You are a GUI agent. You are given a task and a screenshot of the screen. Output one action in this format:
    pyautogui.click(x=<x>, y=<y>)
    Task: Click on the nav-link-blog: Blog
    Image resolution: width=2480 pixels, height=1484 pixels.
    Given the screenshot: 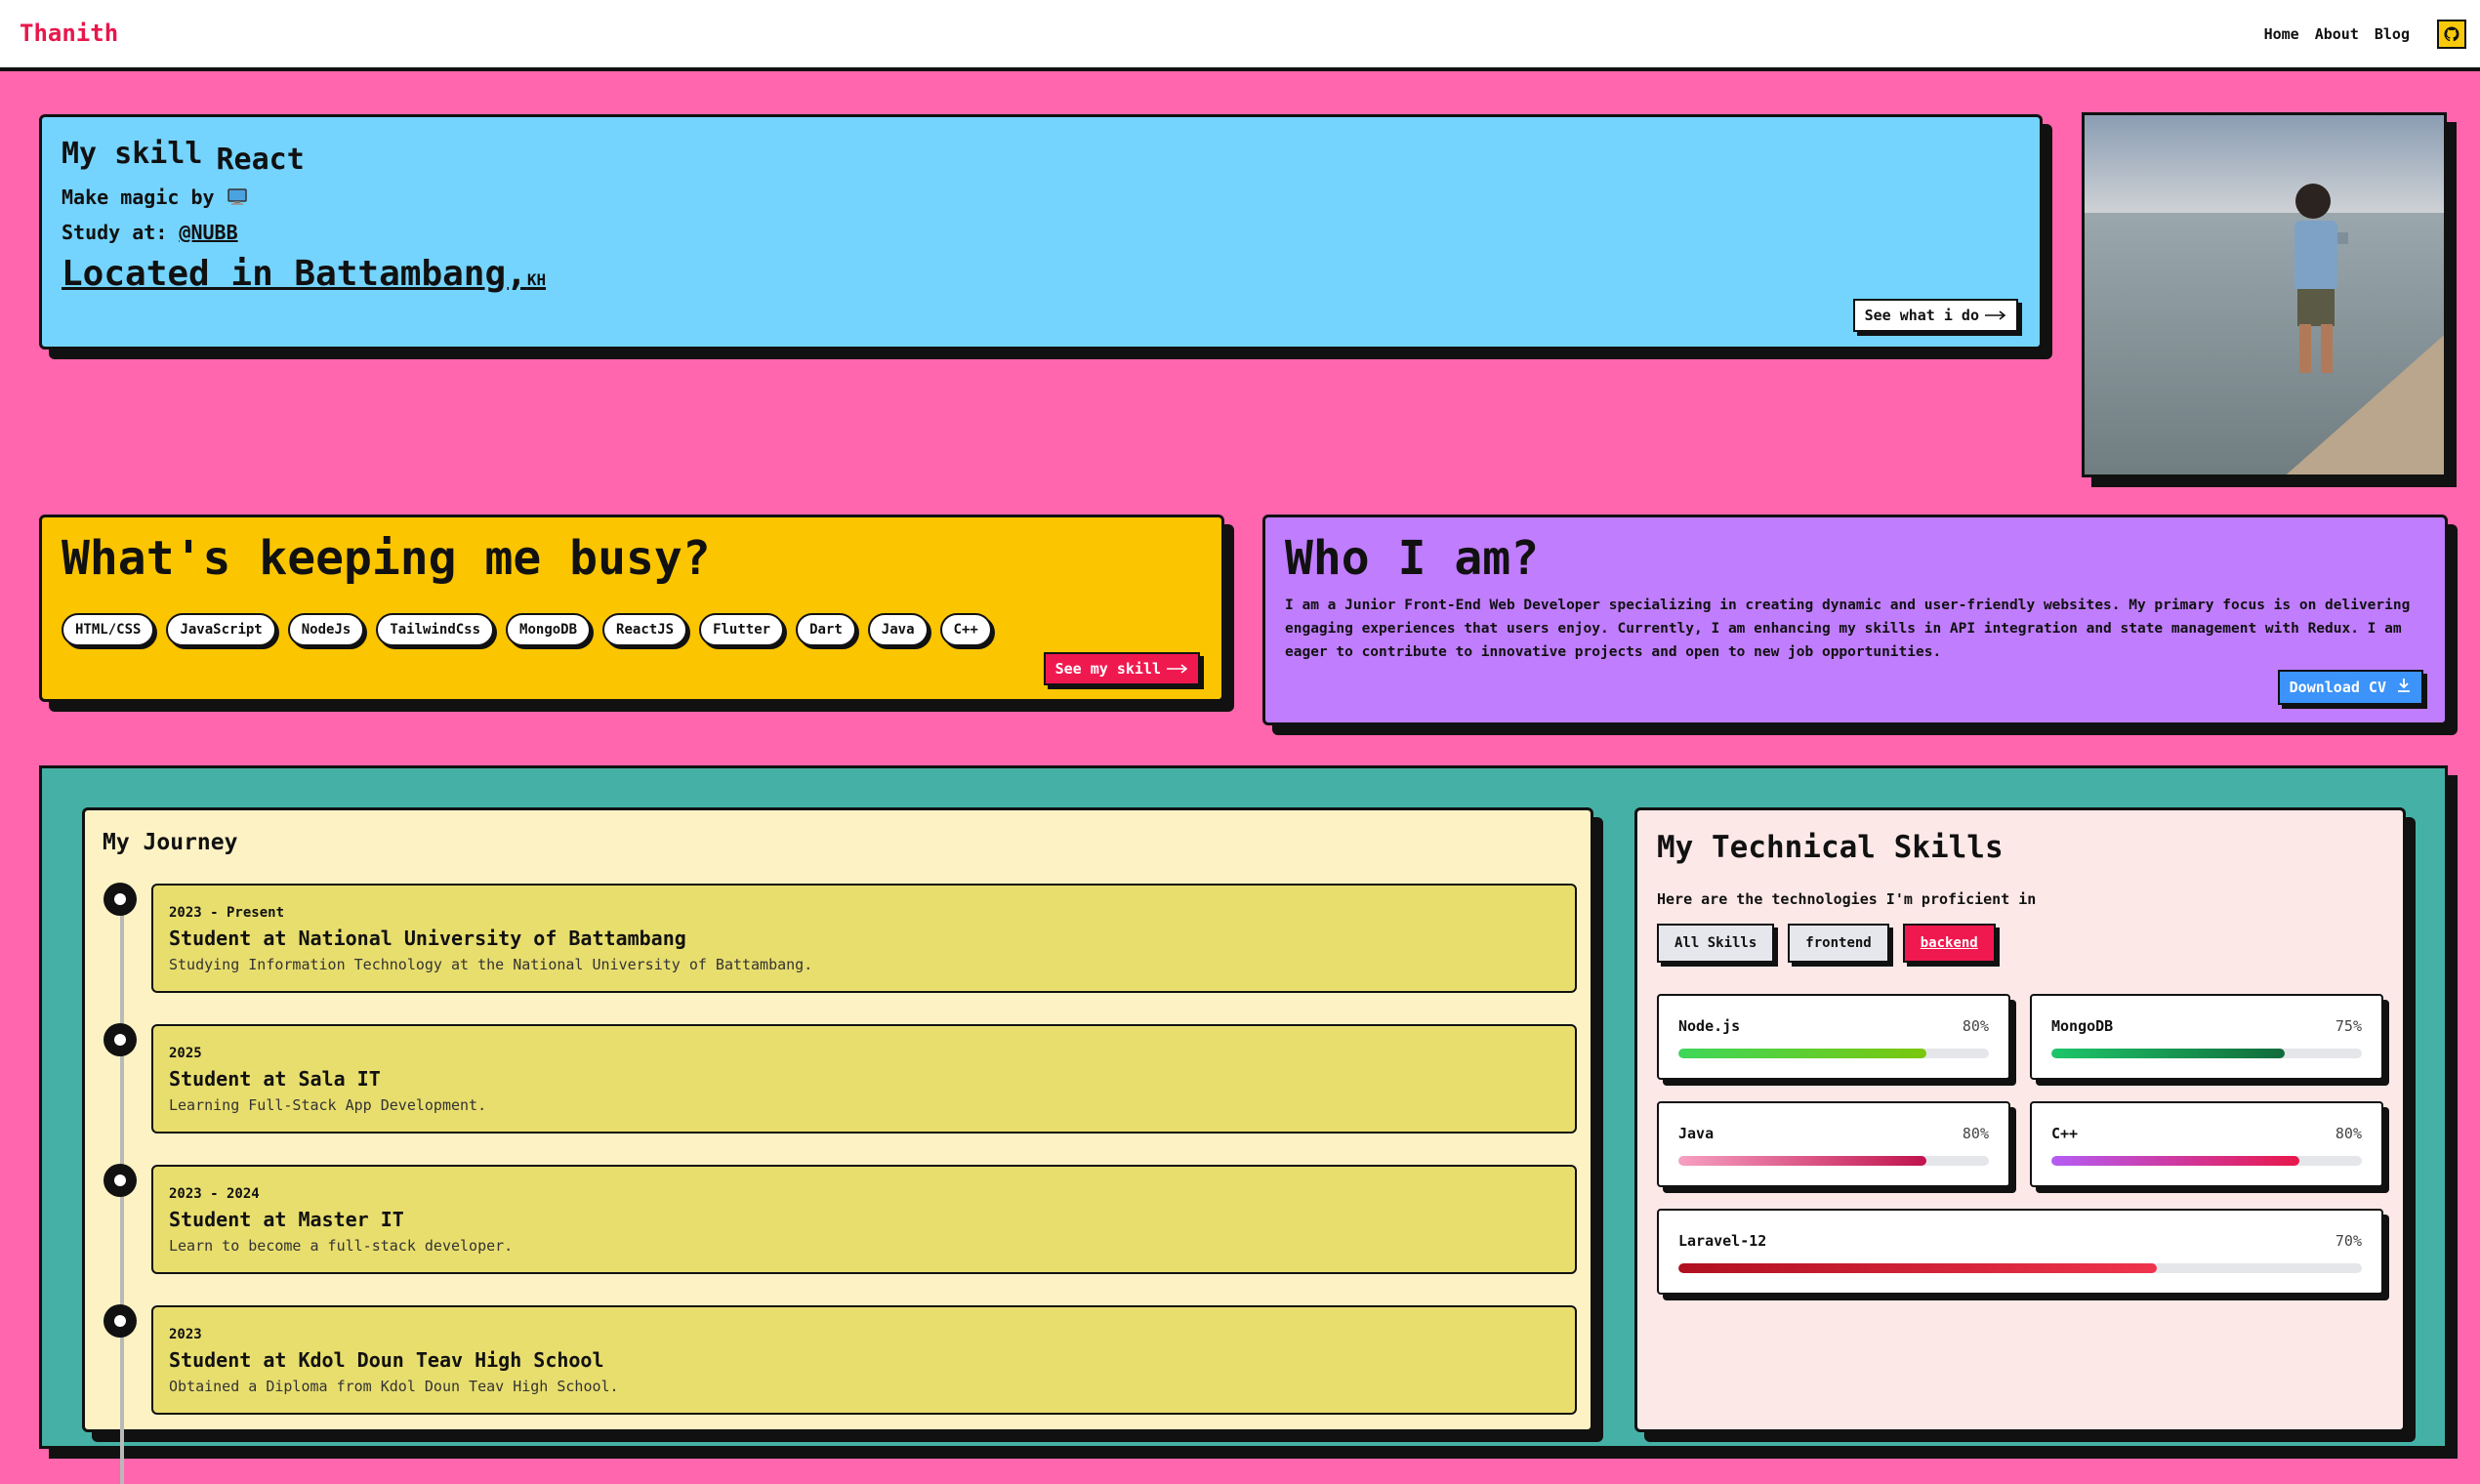 What is the action you would take?
    pyautogui.click(x=2392, y=34)
    